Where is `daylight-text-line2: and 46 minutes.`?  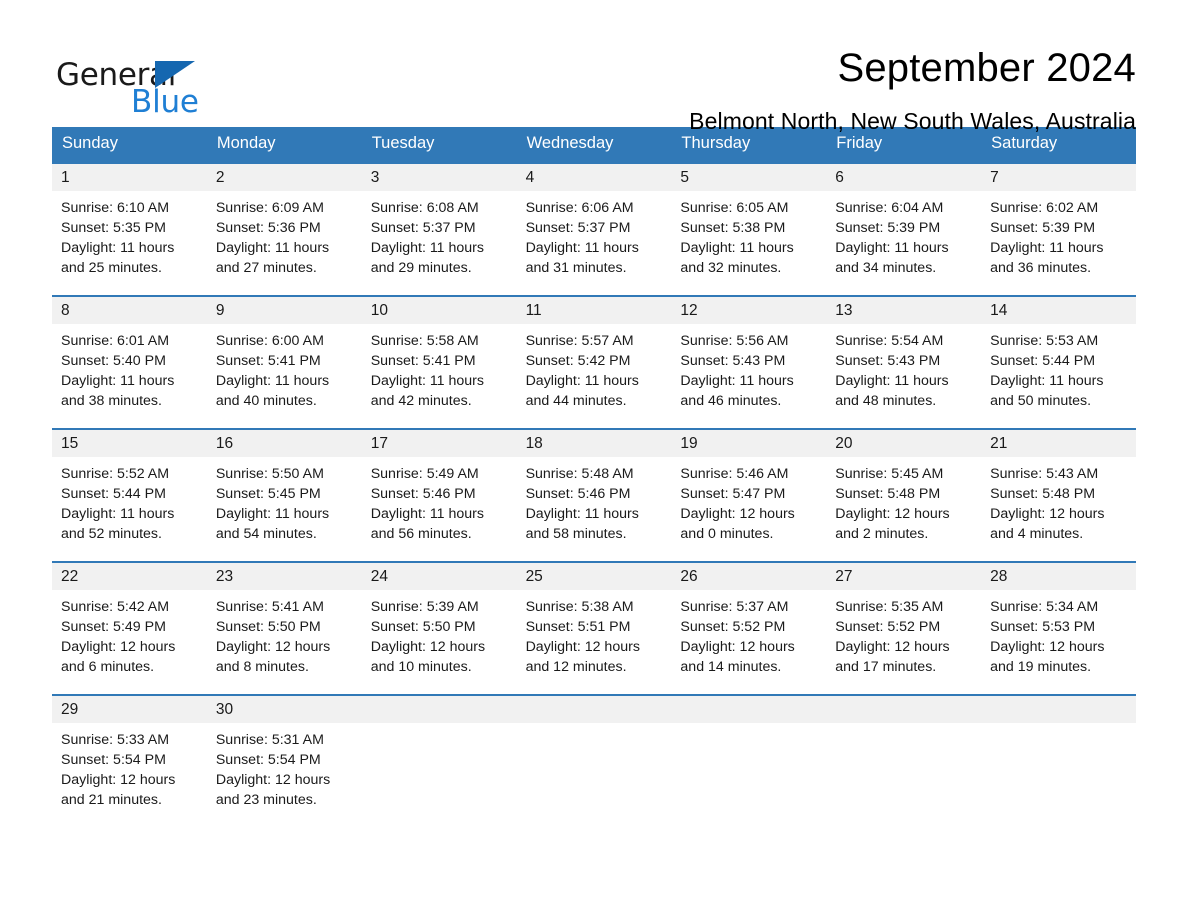 daylight-text-line2: and 46 minutes. is located at coordinates (731, 401).